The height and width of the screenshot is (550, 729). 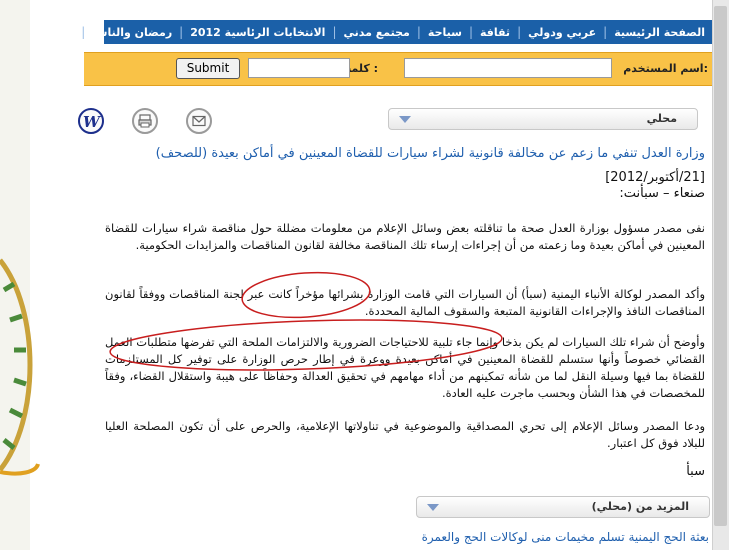 I want to click on red-annotation-overlay, so click(x=306, y=321).